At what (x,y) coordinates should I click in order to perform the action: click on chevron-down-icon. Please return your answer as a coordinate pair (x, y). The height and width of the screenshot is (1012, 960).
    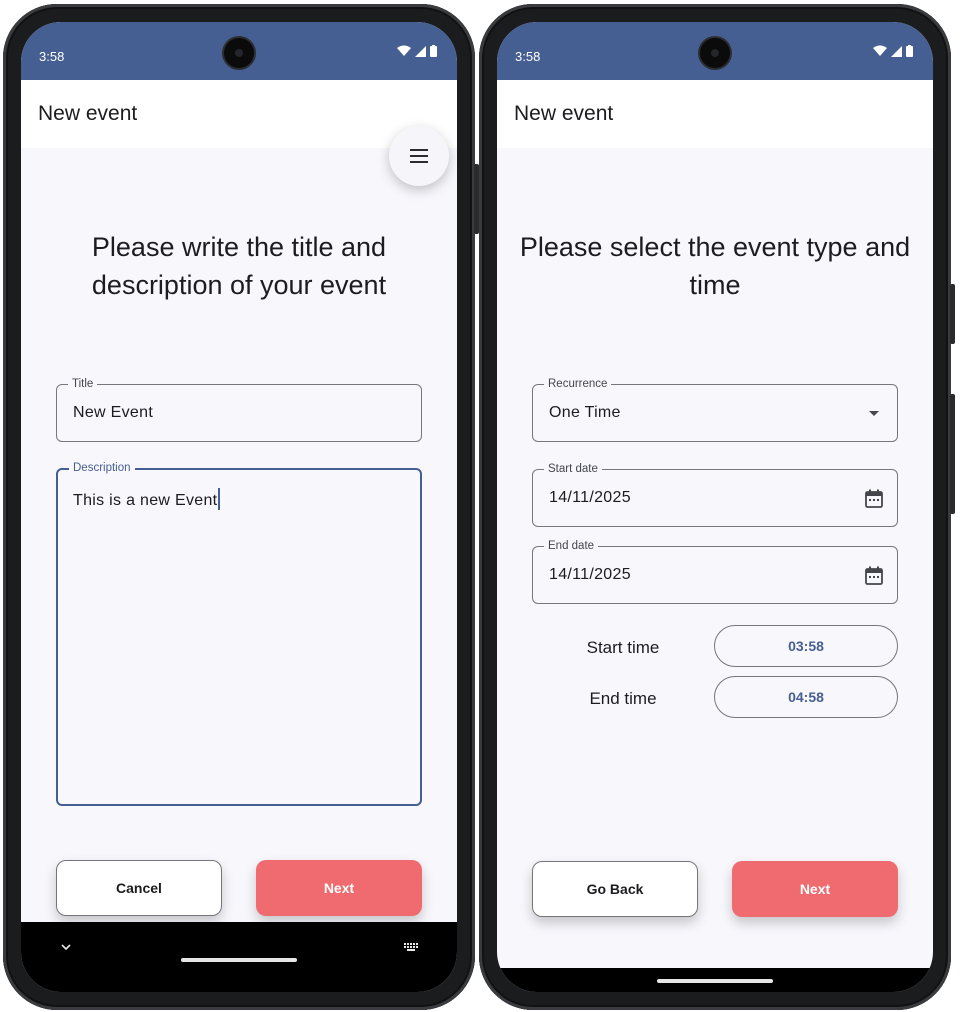
    Looking at the image, I should click on (66, 947).